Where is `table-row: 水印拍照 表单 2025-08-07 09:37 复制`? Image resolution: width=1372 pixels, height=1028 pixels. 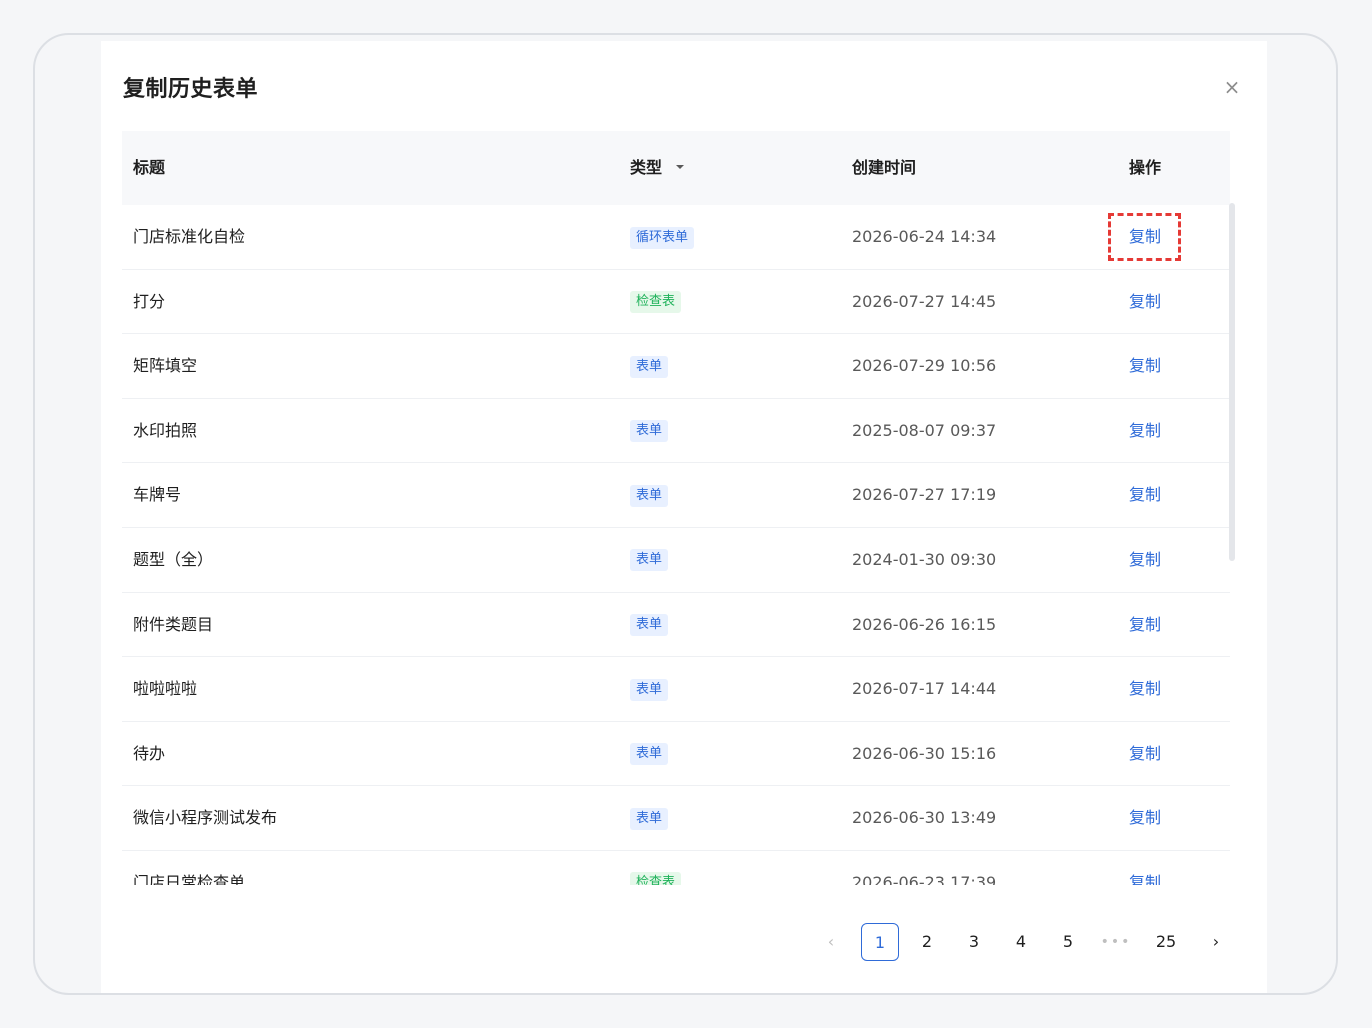 table-row: 水印拍照 表单 2025-08-07 09:37 复制 is located at coordinates (676, 431).